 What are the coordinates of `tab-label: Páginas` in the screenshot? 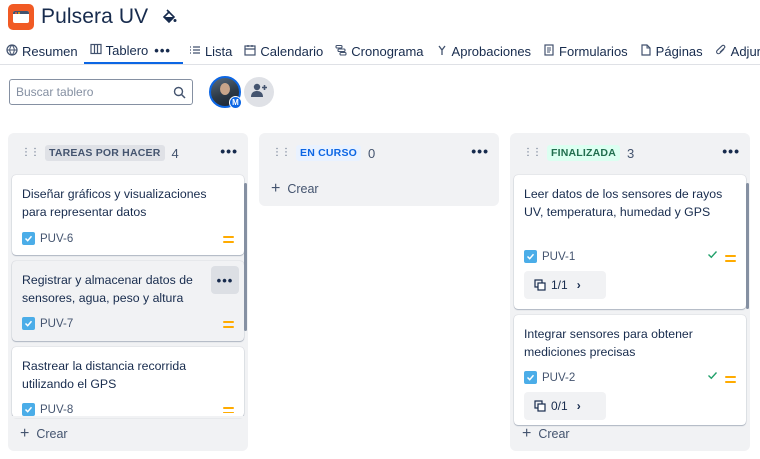 It's located at (679, 51).